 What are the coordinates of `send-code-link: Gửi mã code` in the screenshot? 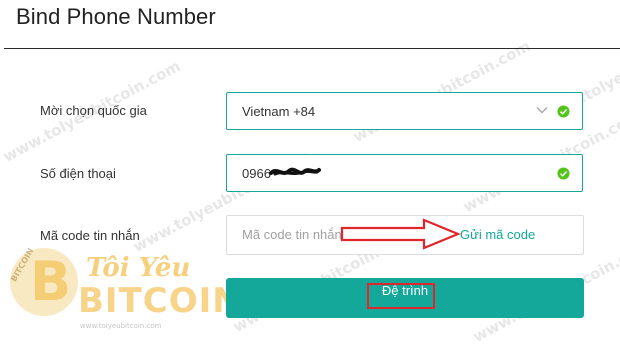 It's located at (497, 234).